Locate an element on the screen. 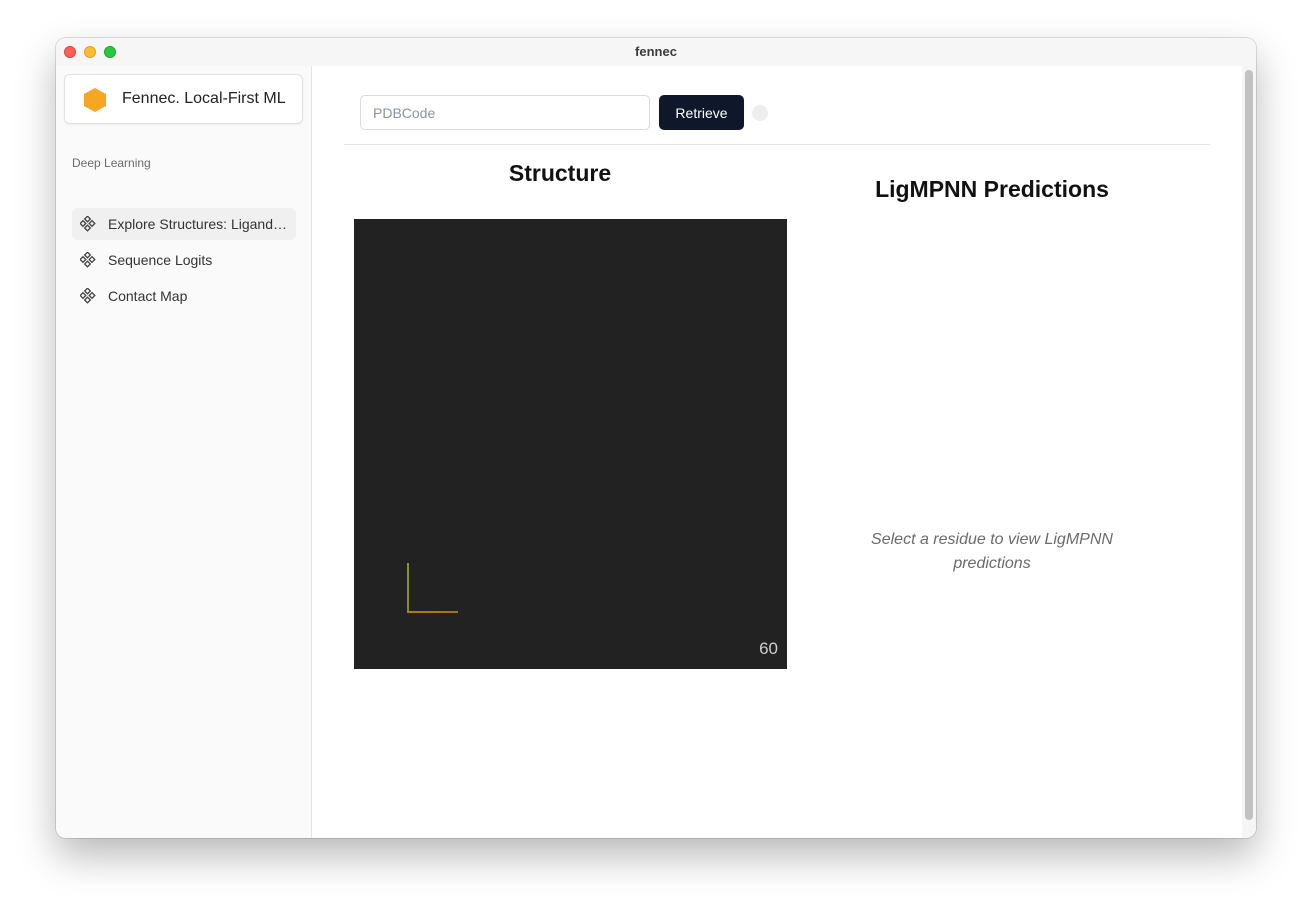 The image size is (1312, 912). brand-name: Fennec. Local-First ML is located at coordinates (204, 98).